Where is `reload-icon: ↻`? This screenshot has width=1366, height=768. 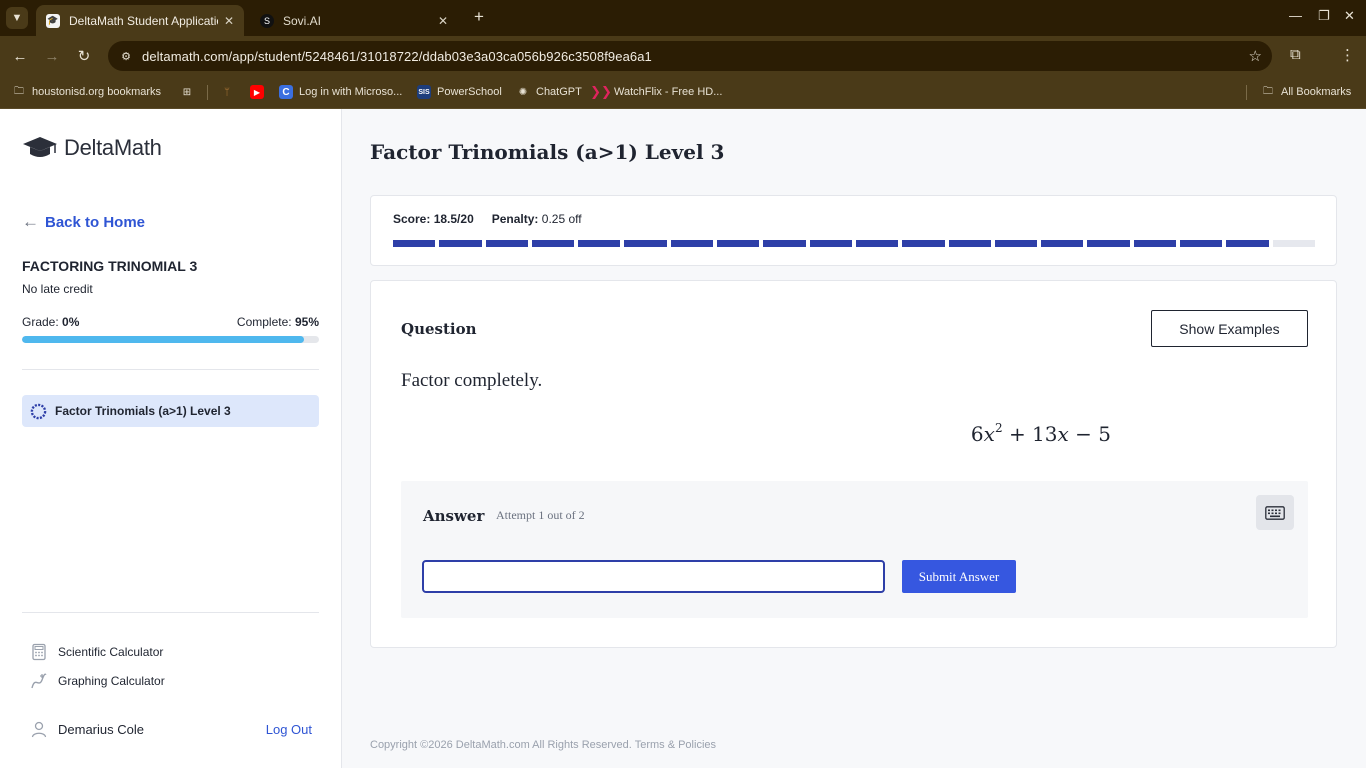
reload-icon: ↻ is located at coordinates (84, 56).